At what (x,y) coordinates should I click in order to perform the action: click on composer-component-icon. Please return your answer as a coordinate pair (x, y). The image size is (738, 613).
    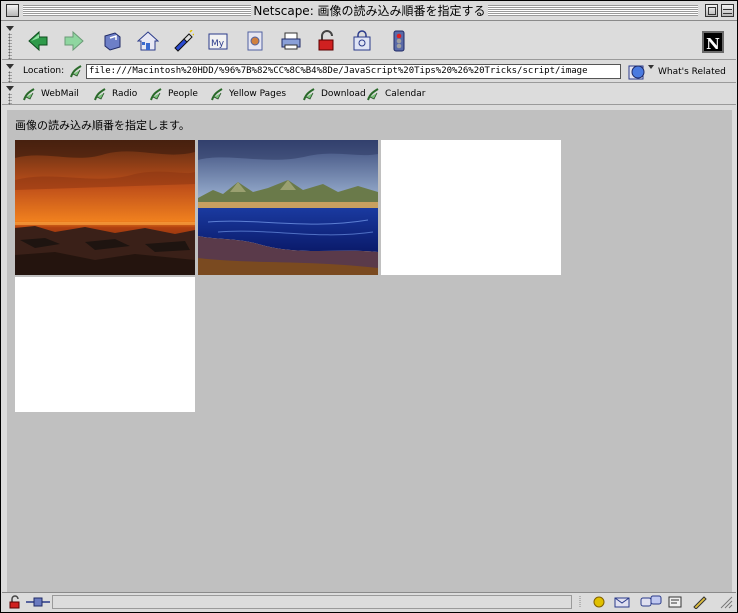
    Looking at the image, I should click on (675, 602).